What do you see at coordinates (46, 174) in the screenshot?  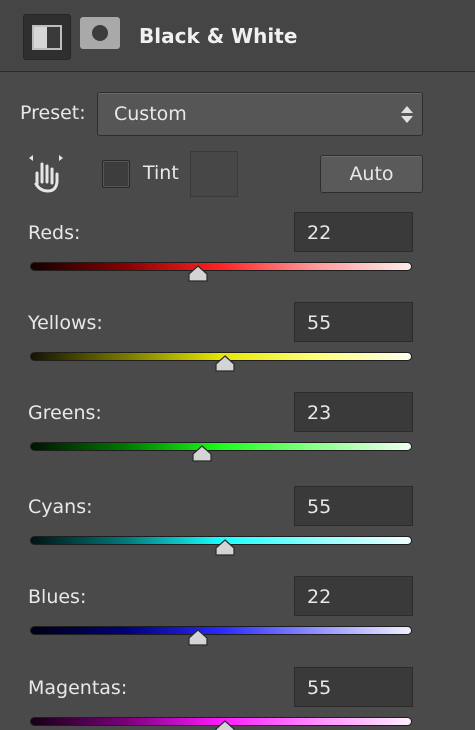 I see `hand-scrubby-icon` at bounding box center [46, 174].